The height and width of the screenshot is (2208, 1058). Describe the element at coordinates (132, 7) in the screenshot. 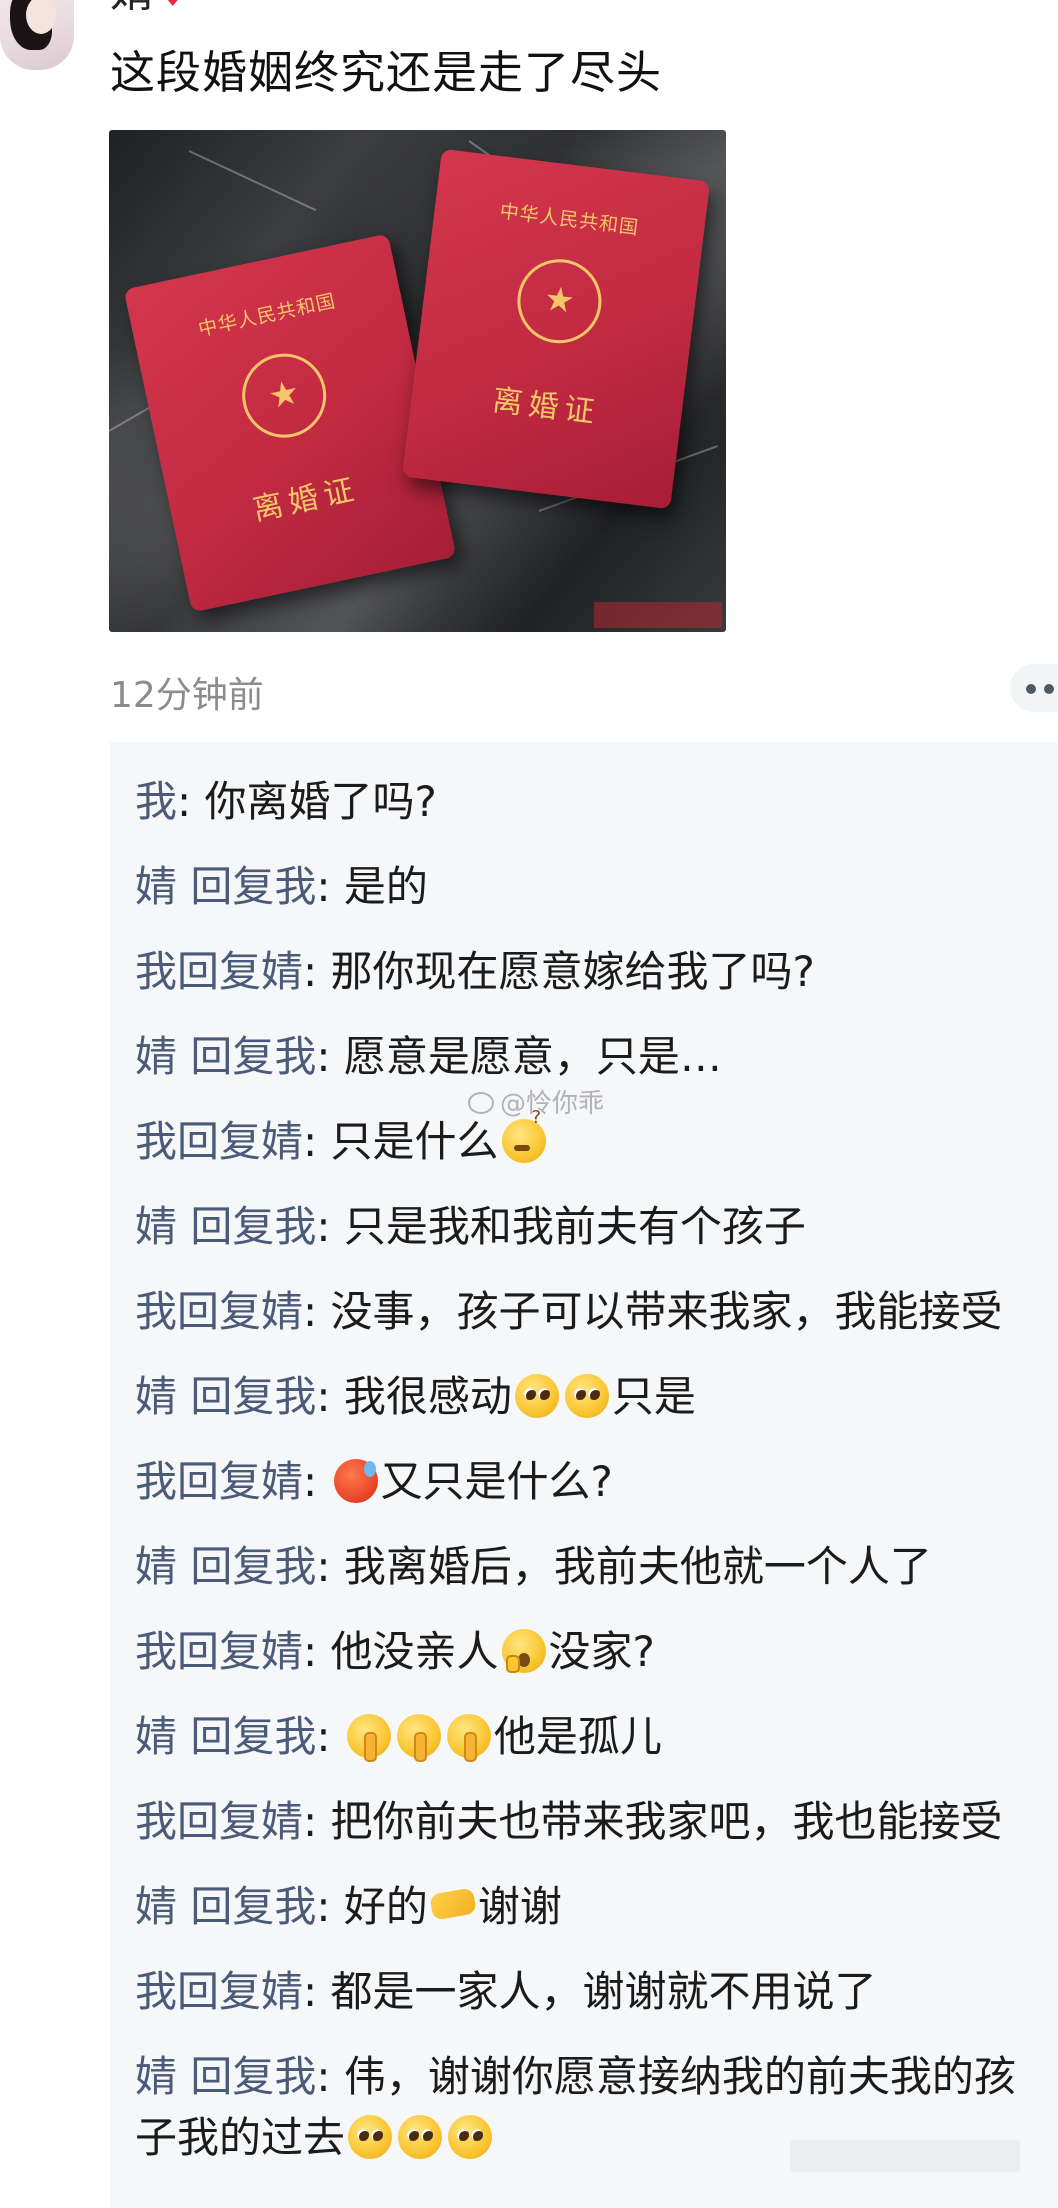

I see `post-username: 婧` at that location.